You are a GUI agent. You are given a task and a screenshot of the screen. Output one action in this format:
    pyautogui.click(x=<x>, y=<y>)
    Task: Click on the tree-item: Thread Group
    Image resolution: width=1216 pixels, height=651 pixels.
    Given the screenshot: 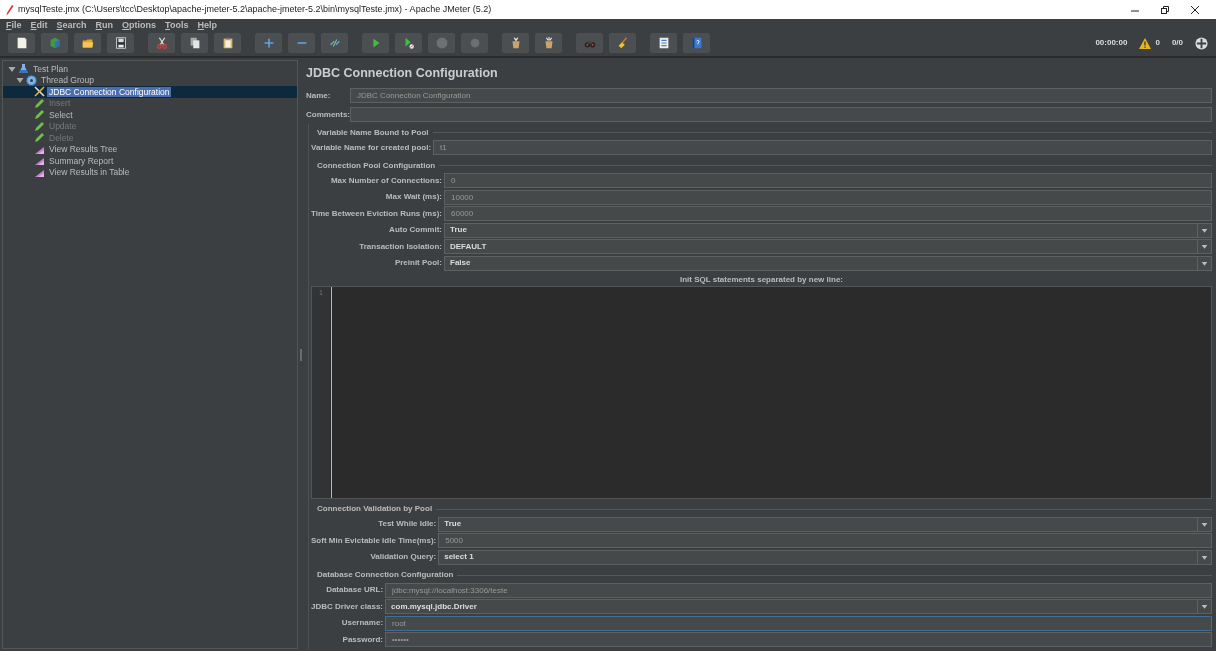 What is the action you would take?
    pyautogui.click(x=67, y=80)
    